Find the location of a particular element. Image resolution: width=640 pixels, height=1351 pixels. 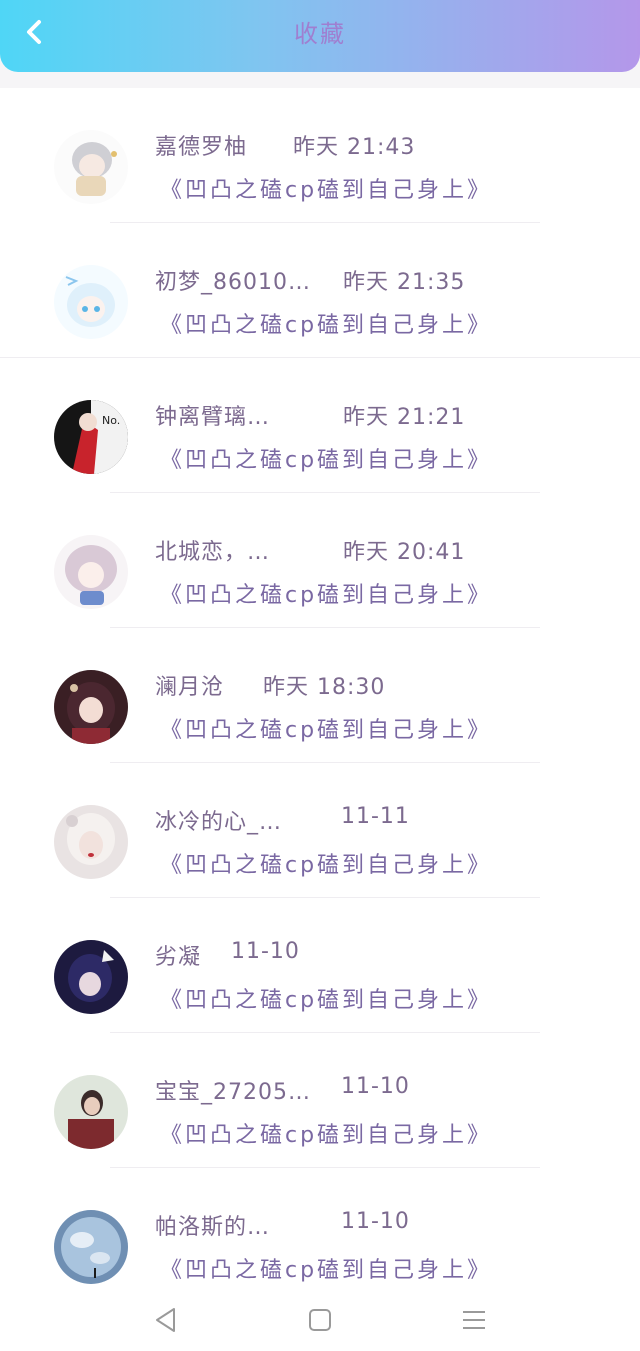

system-nav-bar is located at coordinates (320, 1319).